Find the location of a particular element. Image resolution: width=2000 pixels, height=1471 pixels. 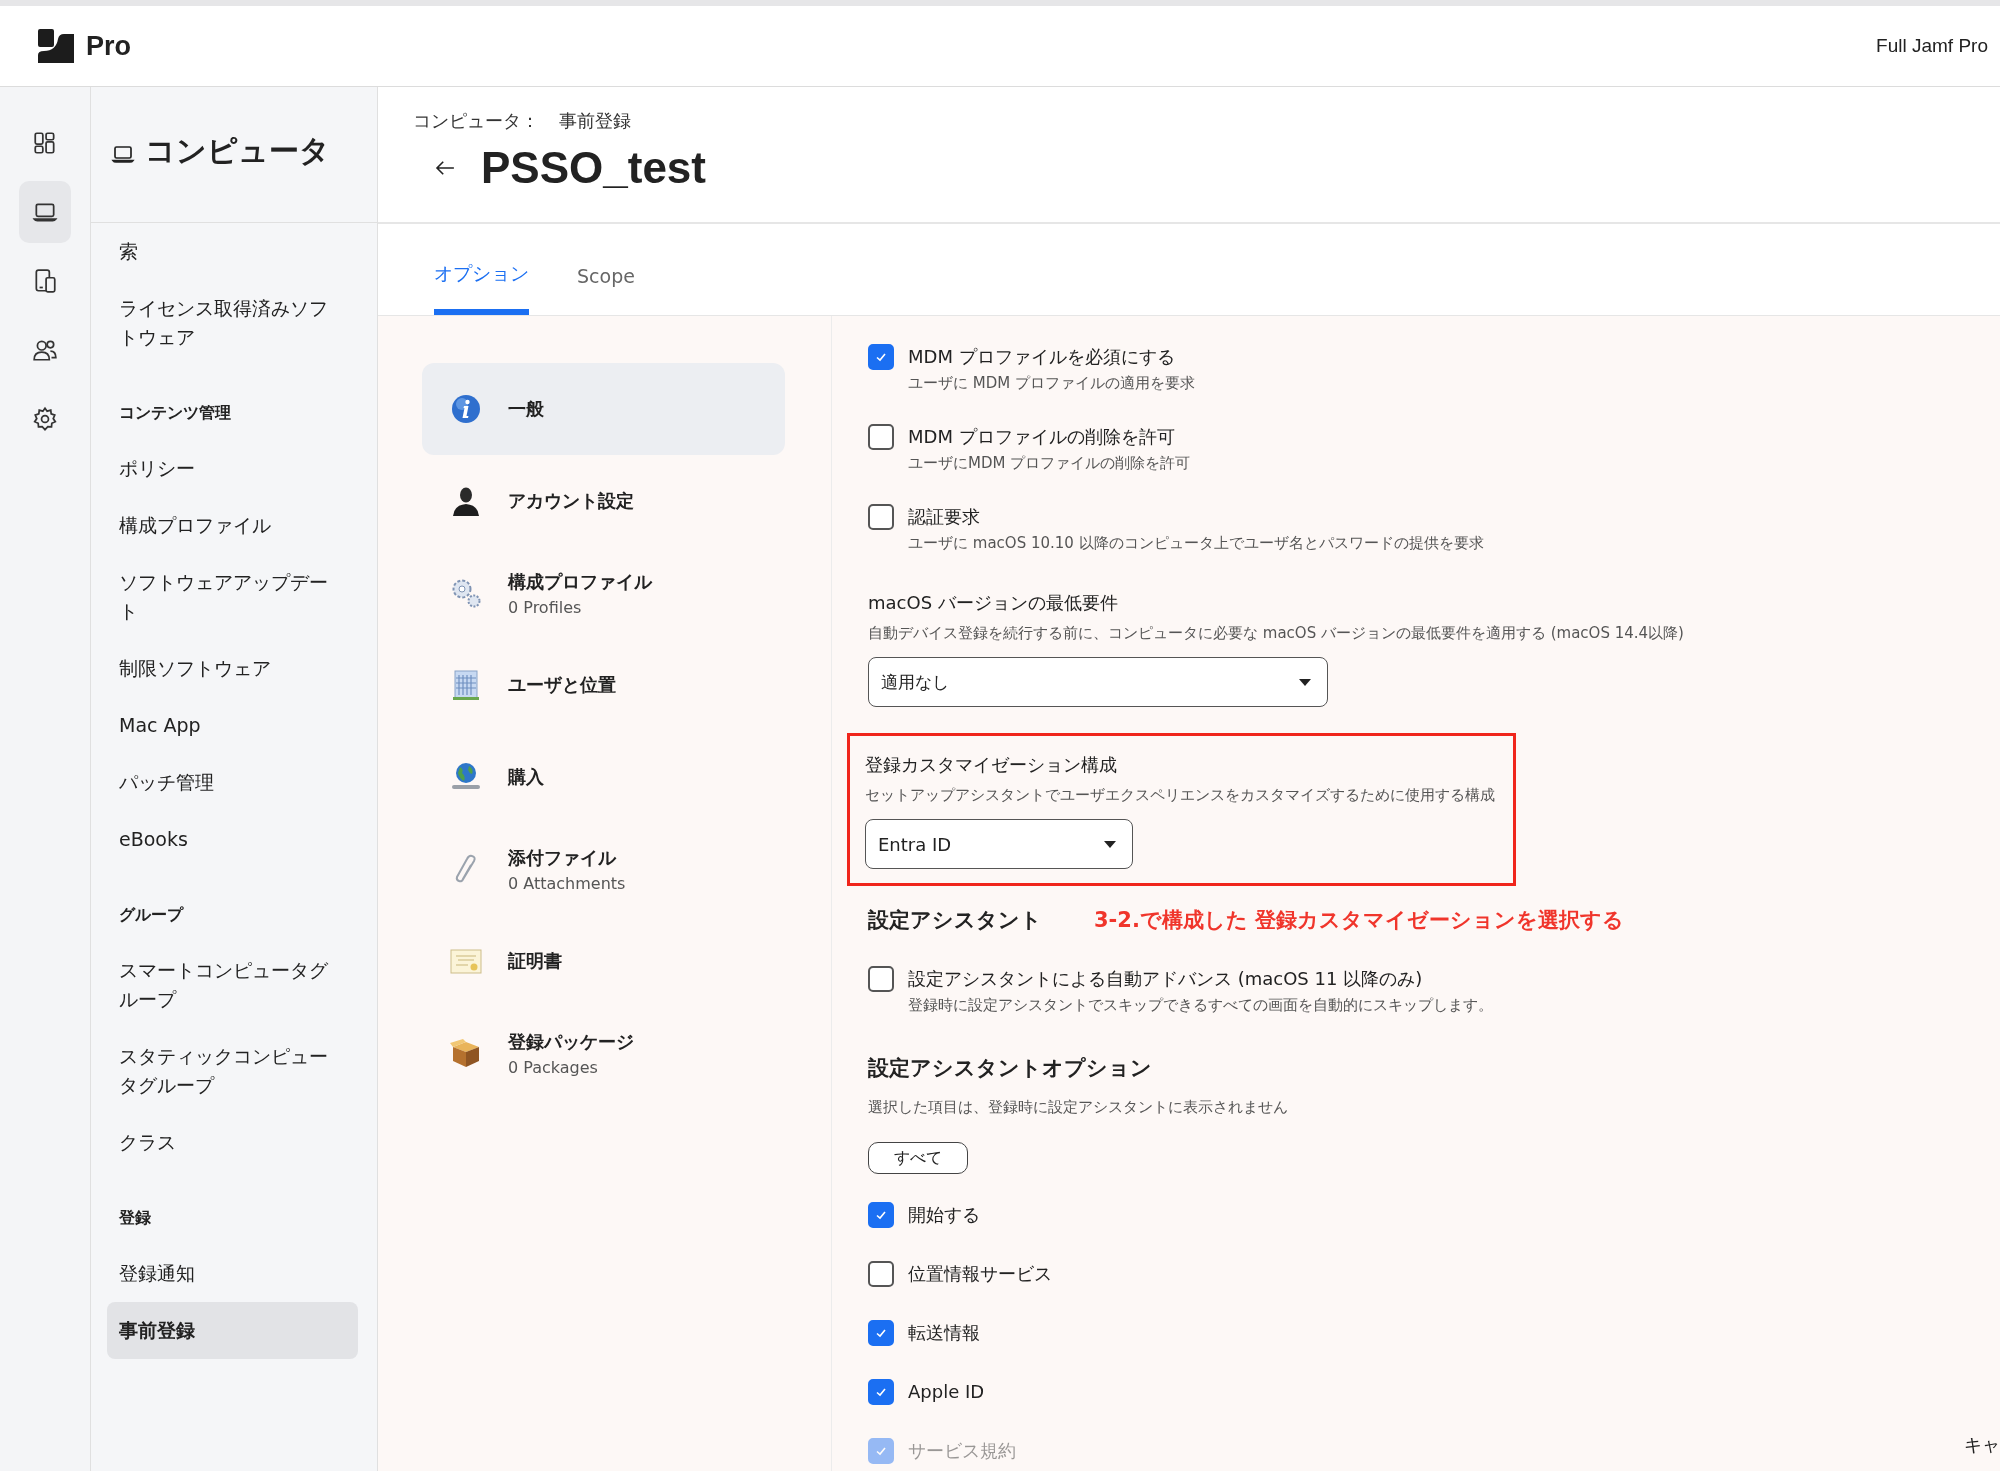

section-nav-item: 構成プロファイル 0 Profiles is located at coordinates (603, 593).